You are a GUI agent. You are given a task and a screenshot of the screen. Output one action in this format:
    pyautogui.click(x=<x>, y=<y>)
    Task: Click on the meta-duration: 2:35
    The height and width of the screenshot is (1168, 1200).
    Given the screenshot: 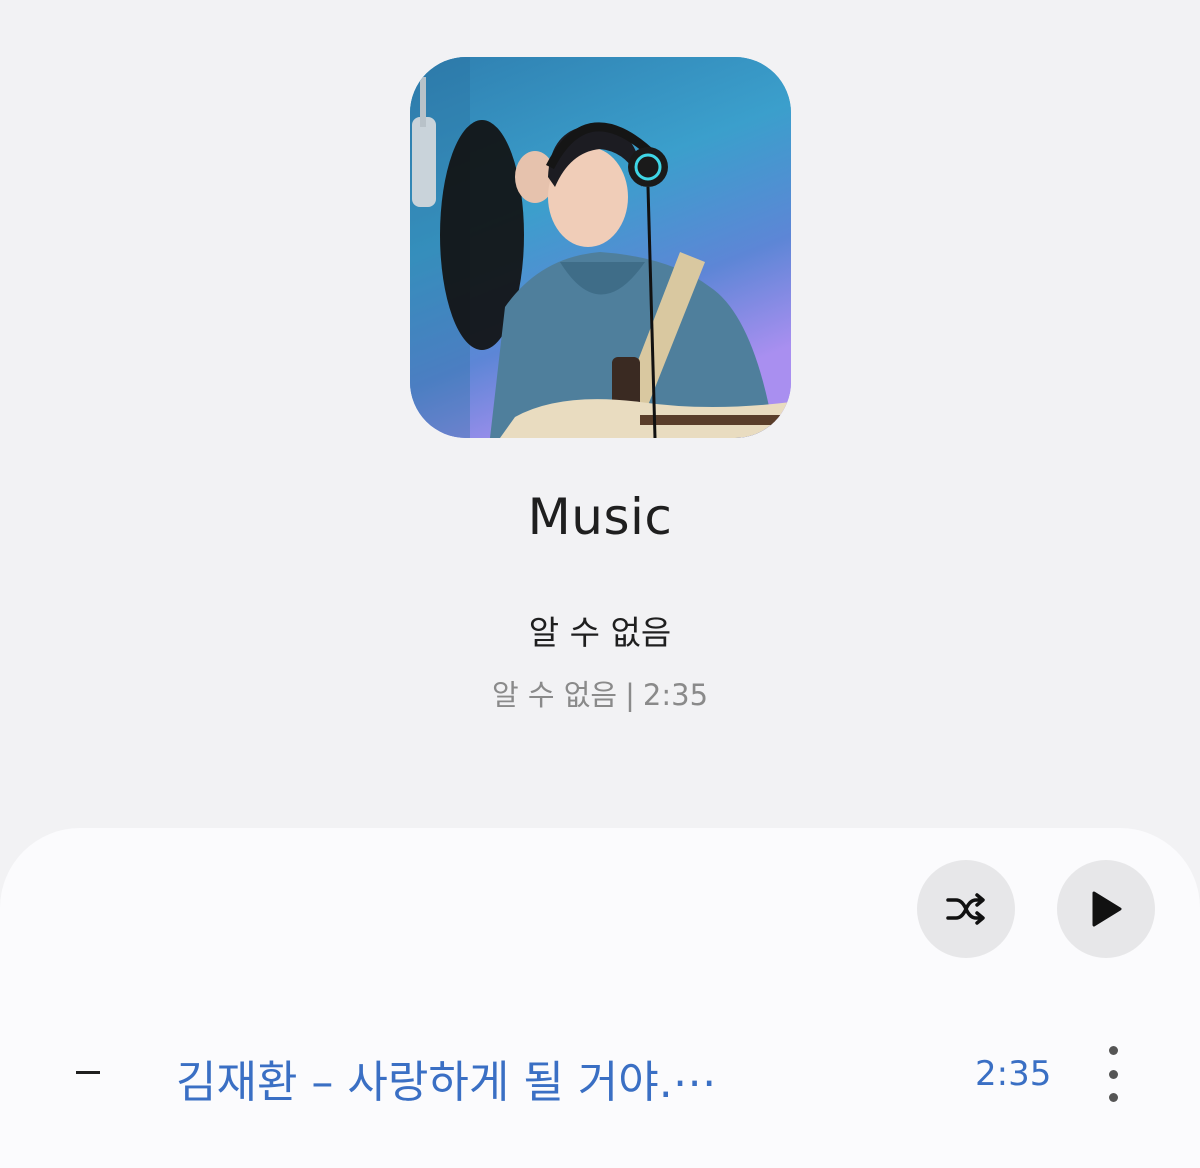 What is the action you would take?
    pyautogui.click(x=675, y=695)
    